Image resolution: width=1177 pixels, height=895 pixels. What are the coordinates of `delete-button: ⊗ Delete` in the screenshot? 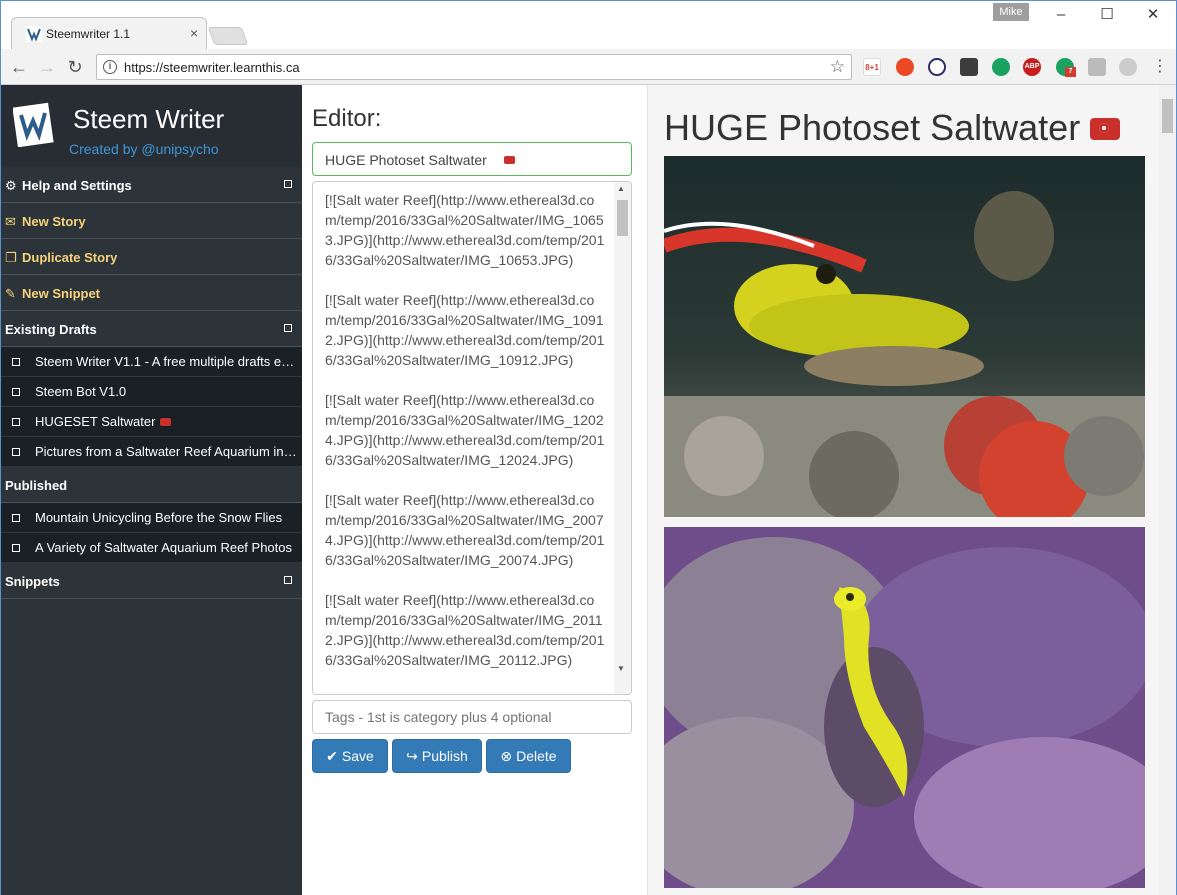 It's located at (528, 756).